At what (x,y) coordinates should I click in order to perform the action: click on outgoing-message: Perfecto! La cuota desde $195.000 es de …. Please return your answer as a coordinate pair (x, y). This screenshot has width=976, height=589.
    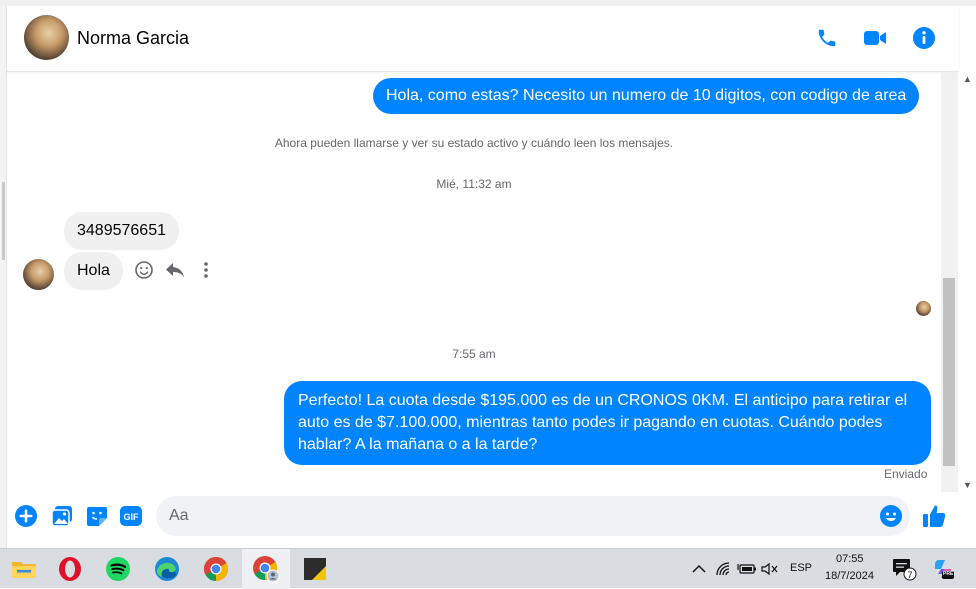
    Looking at the image, I should click on (607, 423).